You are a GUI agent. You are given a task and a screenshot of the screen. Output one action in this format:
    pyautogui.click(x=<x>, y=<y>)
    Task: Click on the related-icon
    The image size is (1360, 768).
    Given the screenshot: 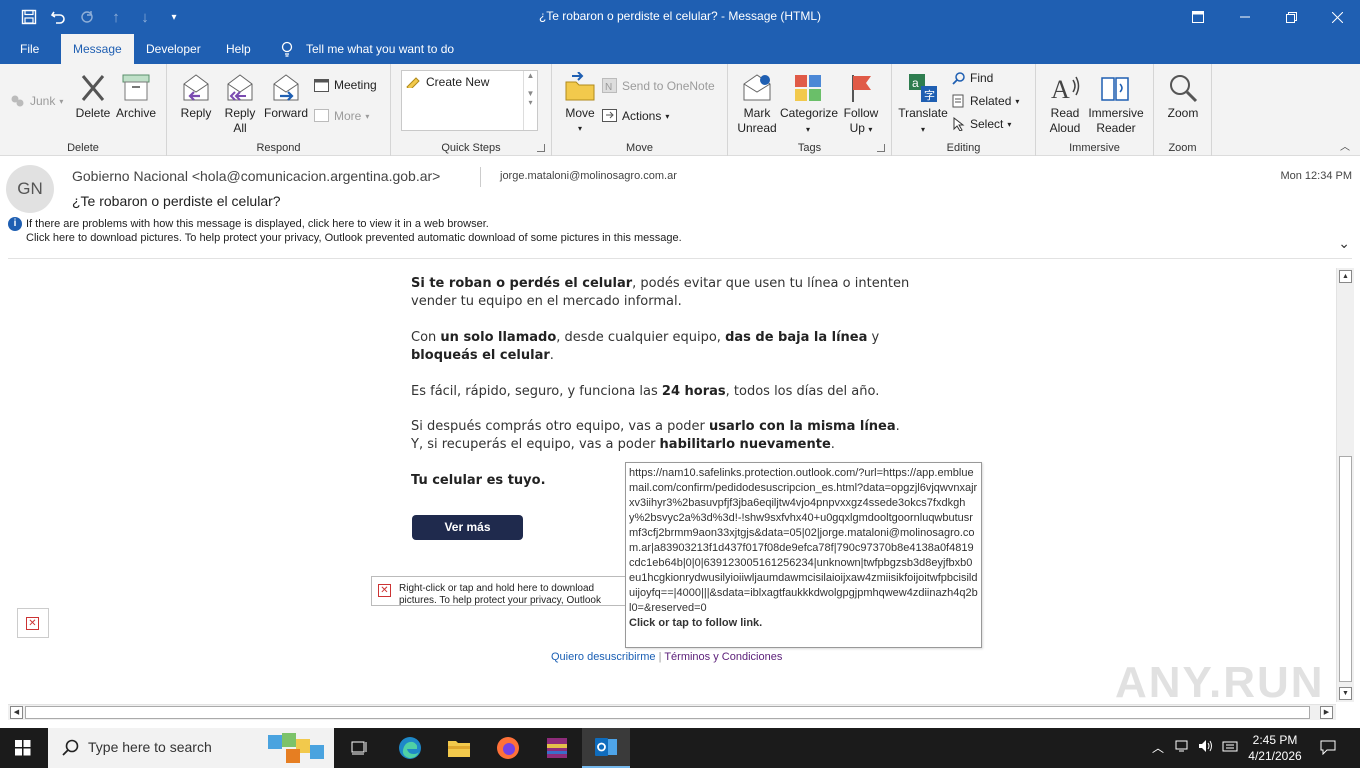 What is the action you would take?
    pyautogui.click(x=958, y=101)
    